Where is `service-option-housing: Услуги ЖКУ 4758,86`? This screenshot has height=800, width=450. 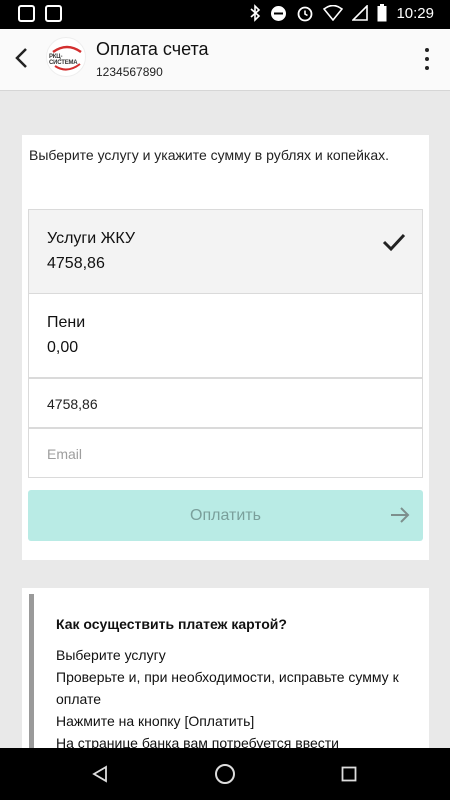 service-option-housing: Услуги ЖКУ 4758,86 is located at coordinates (225, 251).